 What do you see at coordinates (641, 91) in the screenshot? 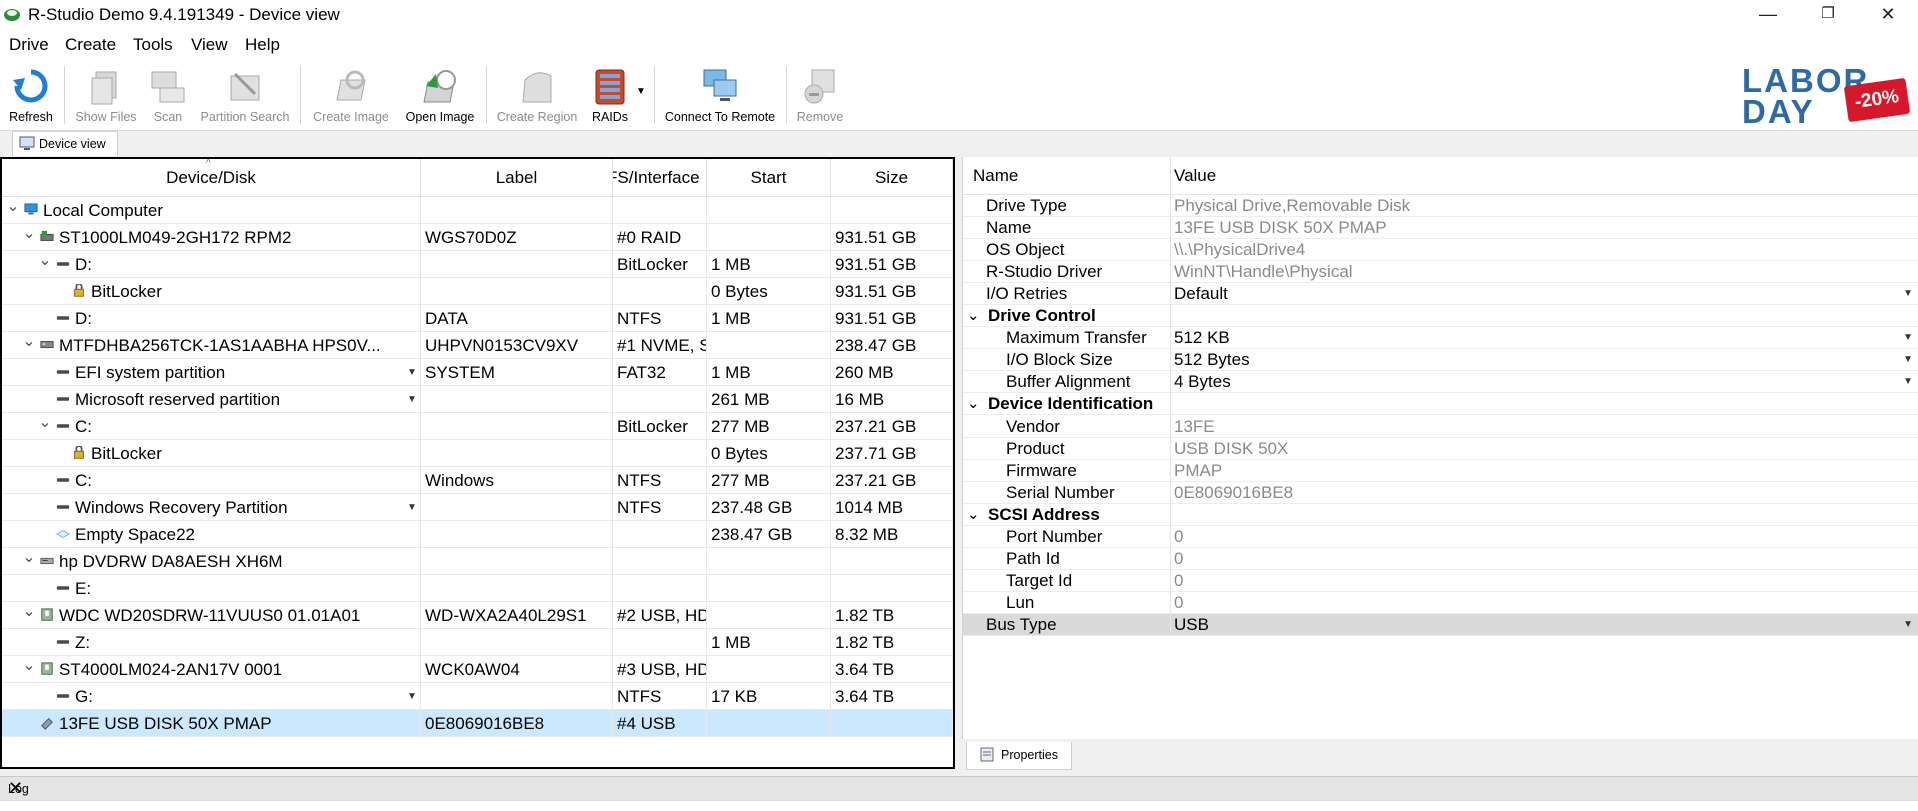
I see `raids-dropdown-arrow: ▼` at bounding box center [641, 91].